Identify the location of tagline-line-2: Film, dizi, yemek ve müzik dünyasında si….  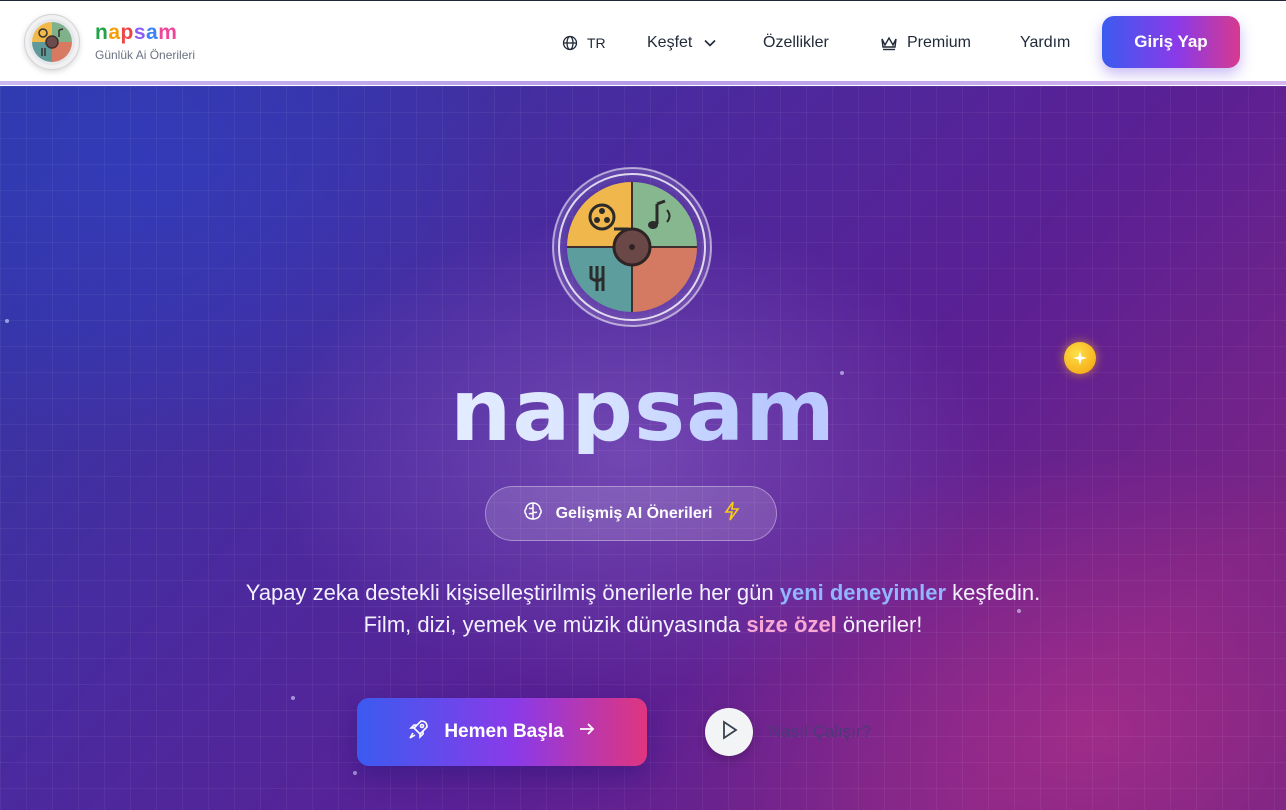
(643, 624).